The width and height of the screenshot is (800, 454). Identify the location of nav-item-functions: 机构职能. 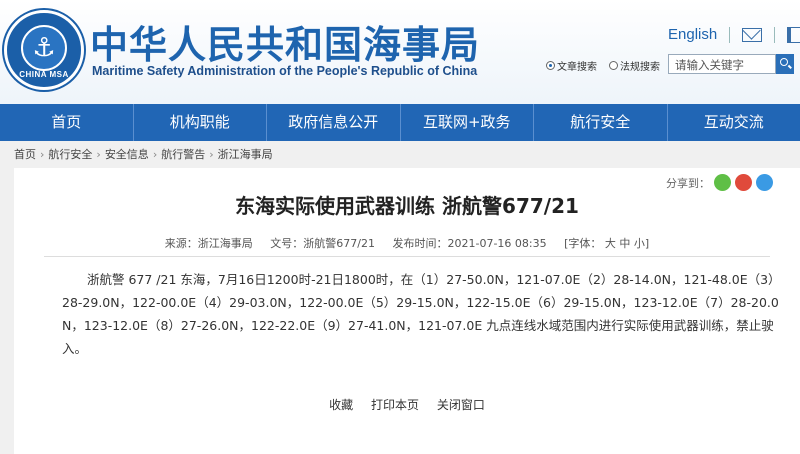
(200, 122).